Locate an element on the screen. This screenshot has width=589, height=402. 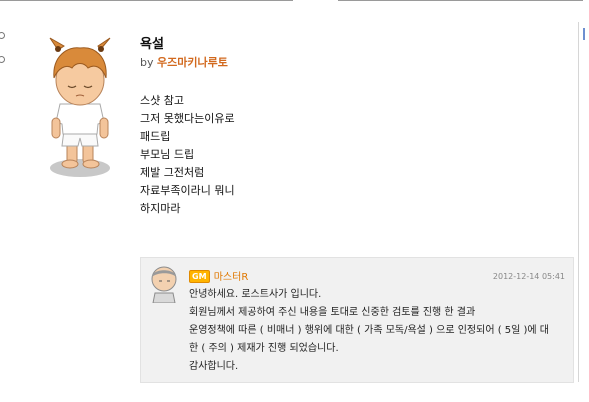
comment-line: 안녕하세요. 로스트사가 입니다. is located at coordinates (255, 294).